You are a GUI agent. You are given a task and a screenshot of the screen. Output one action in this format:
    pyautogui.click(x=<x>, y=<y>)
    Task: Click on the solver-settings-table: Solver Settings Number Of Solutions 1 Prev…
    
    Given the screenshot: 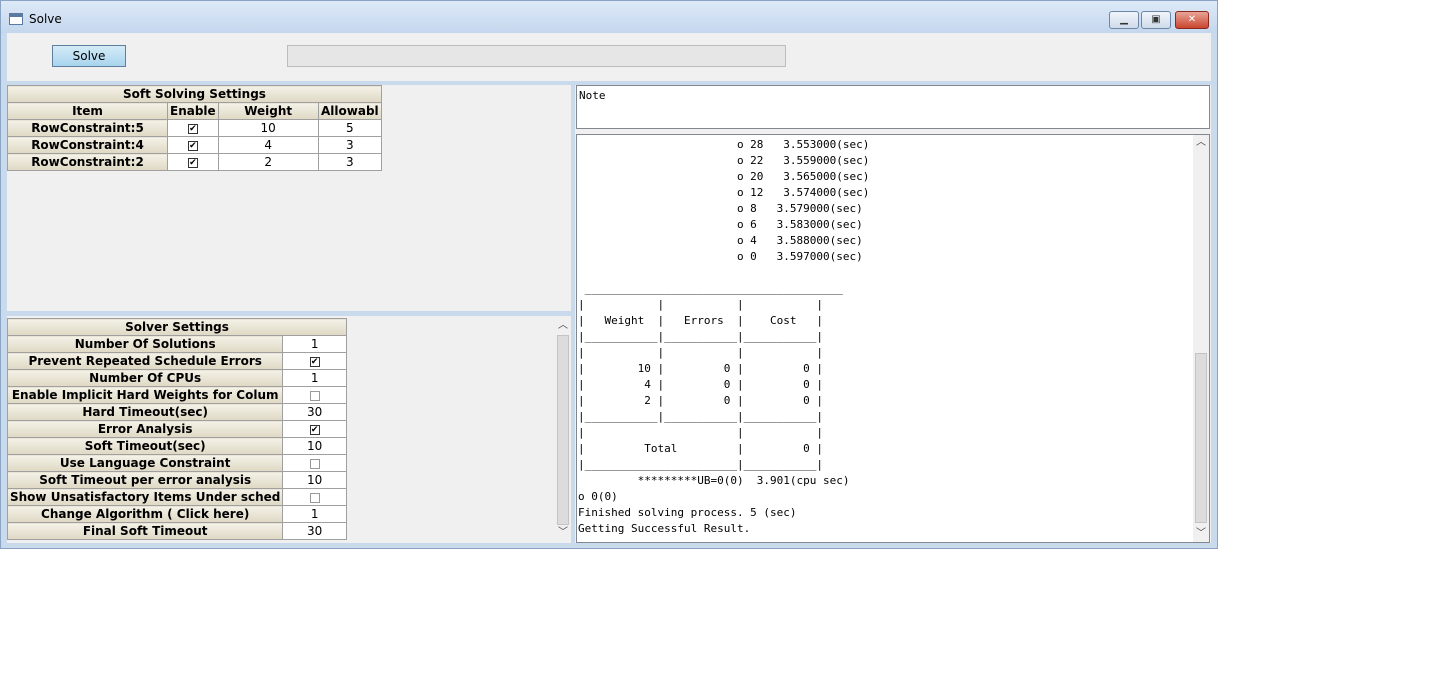 What is the action you would take?
    pyautogui.click(x=176, y=429)
    